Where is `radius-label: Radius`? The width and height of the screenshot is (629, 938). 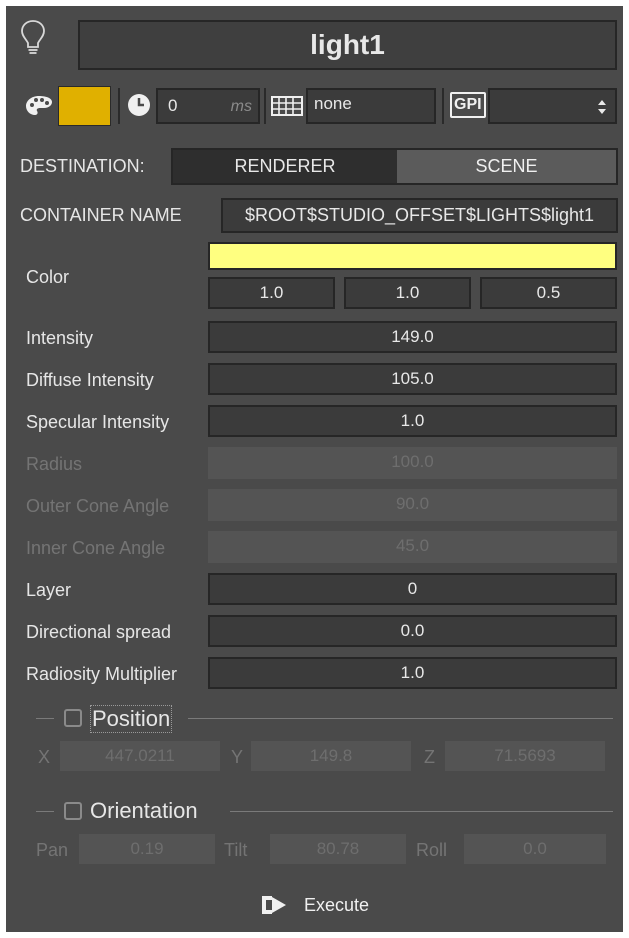 radius-label: Radius is located at coordinates (54, 464).